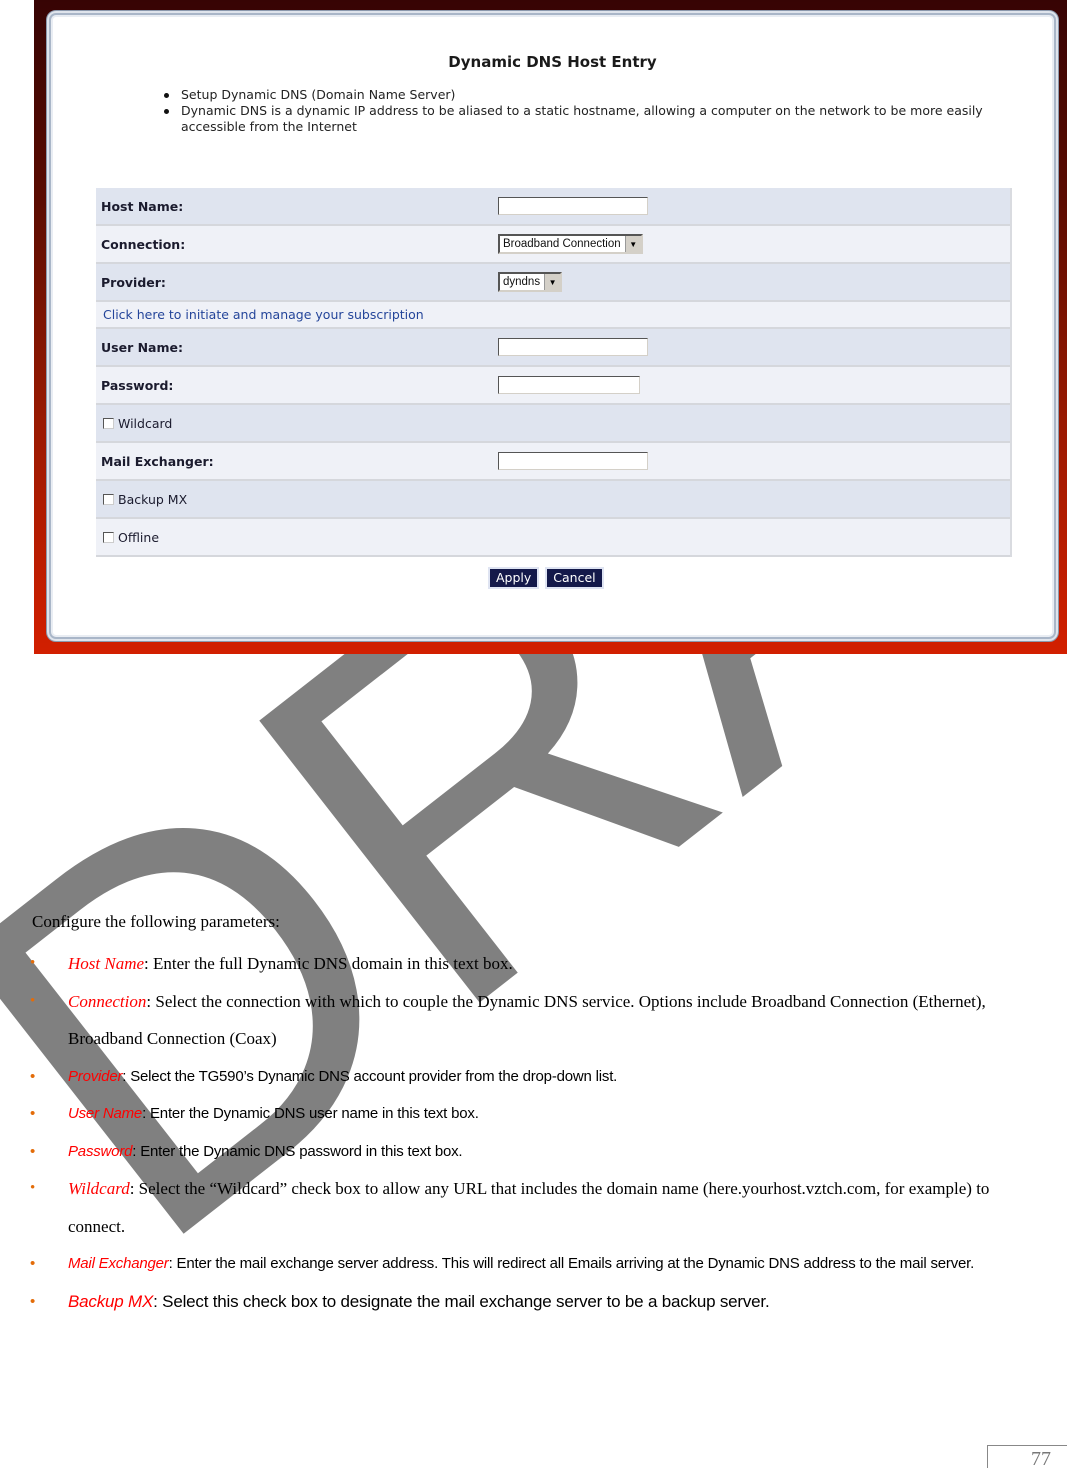 The width and height of the screenshot is (1067, 1472). Describe the element at coordinates (106, 963) in the screenshot. I see `param-term: Host Name` at that location.